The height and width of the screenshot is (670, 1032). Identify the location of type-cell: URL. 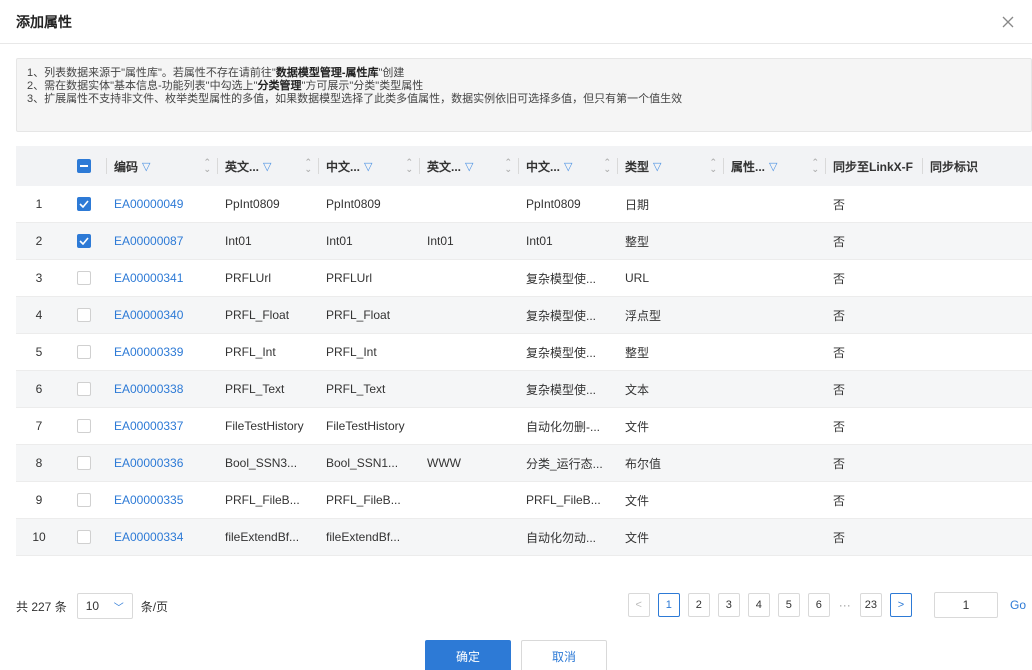
(637, 278).